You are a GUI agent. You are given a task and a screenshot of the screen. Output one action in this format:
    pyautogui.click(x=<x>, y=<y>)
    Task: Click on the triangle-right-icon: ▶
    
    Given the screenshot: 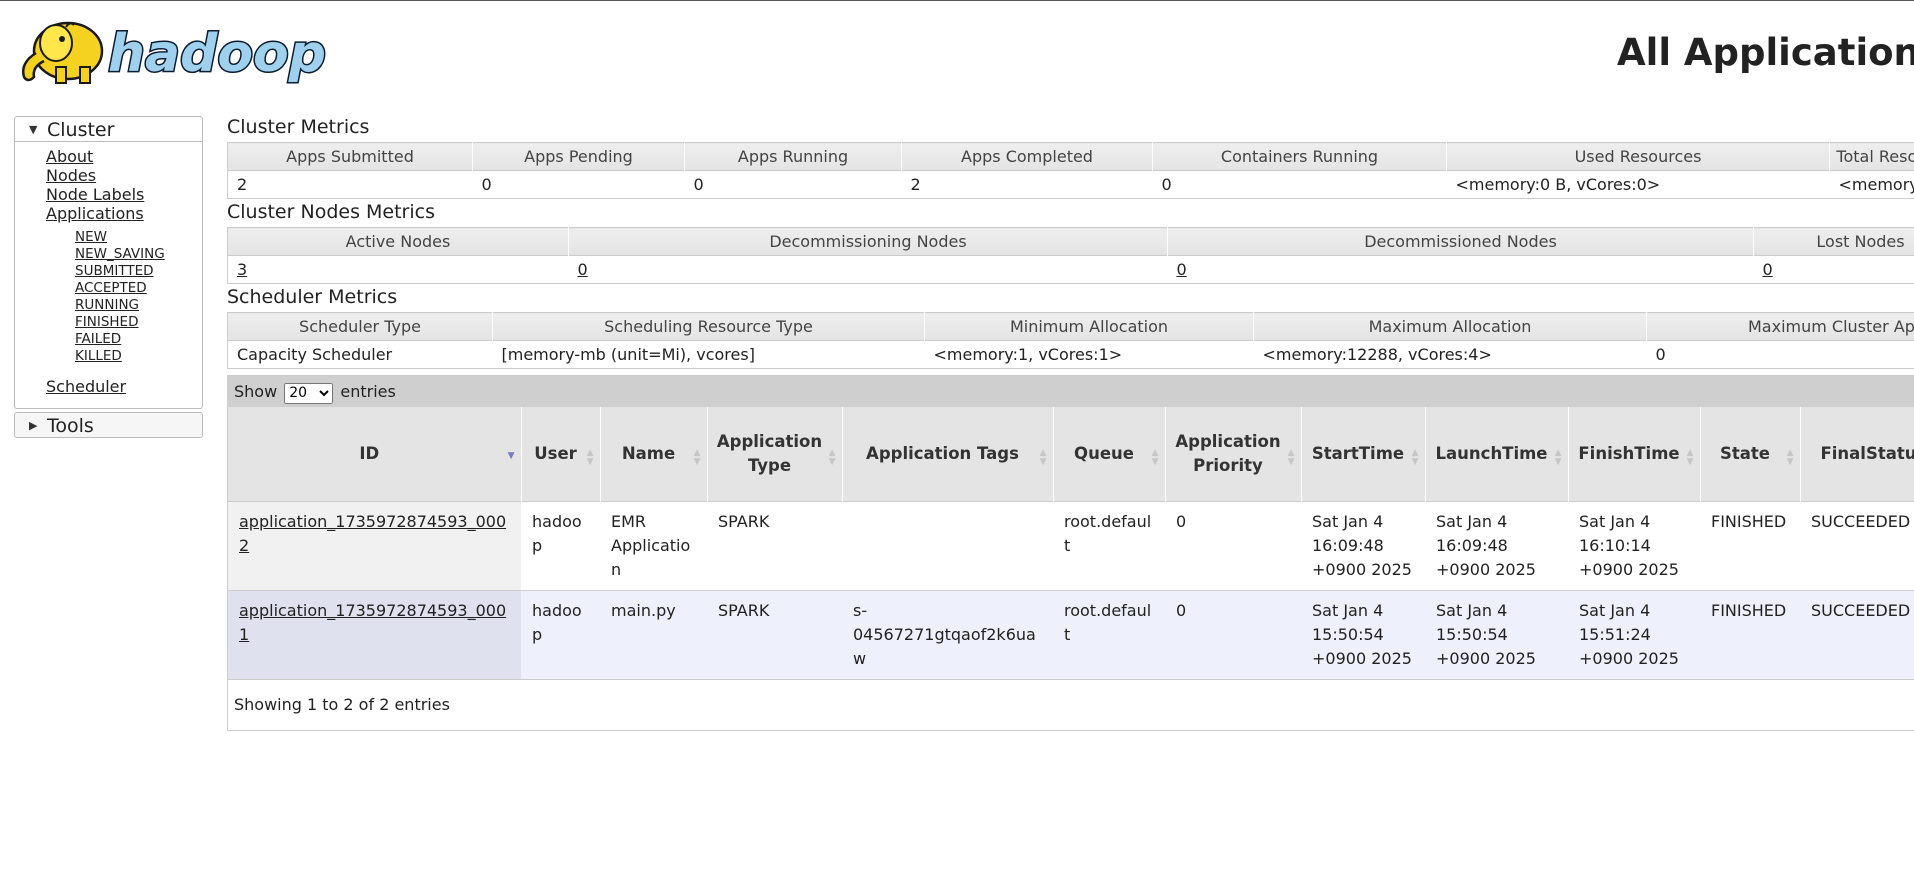 What is the action you would take?
    pyautogui.click(x=33, y=425)
    